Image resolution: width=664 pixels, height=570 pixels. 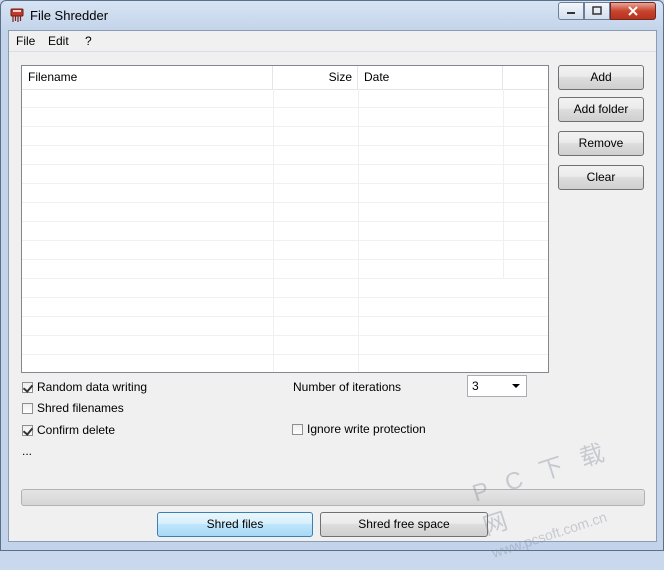 What do you see at coordinates (601, 143) in the screenshot?
I see `remove-button: Remove` at bounding box center [601, 143].